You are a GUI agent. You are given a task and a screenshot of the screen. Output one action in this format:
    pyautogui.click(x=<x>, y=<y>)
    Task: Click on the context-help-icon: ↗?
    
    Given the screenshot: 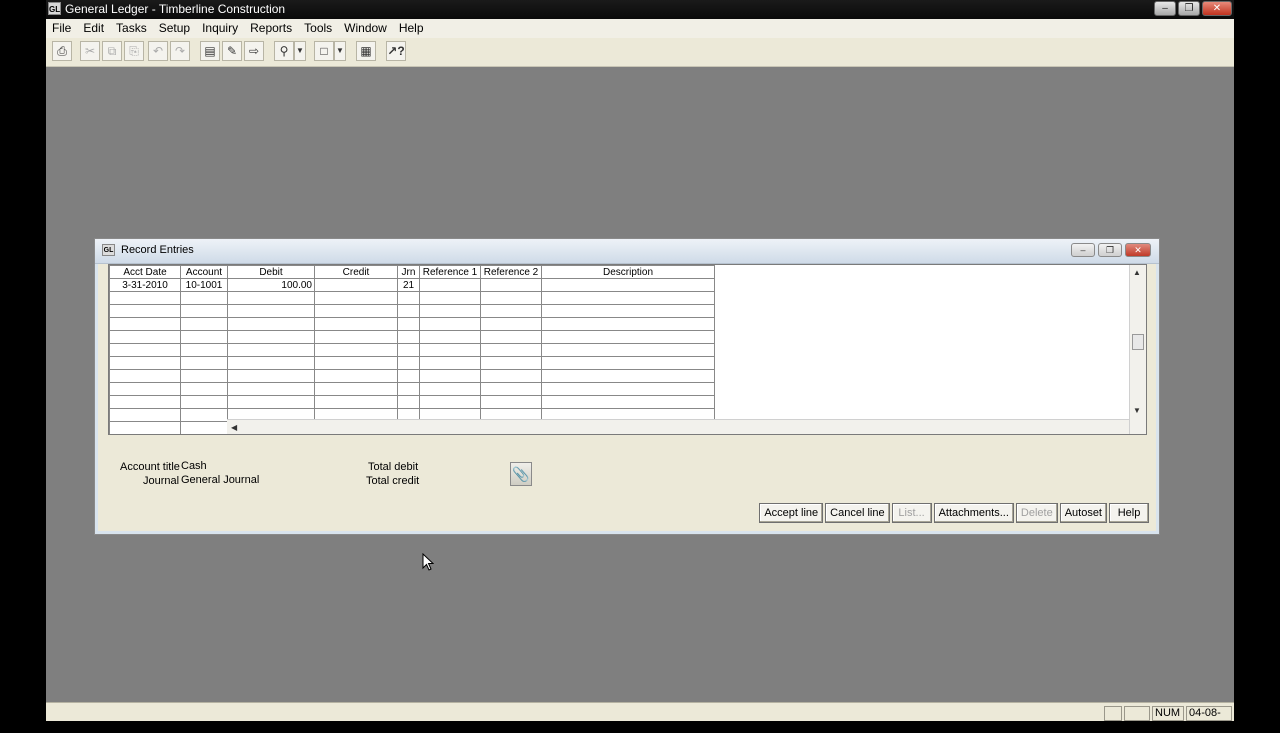 What is the action you would take?
    pyautogui.click(x=396, y=51)
    